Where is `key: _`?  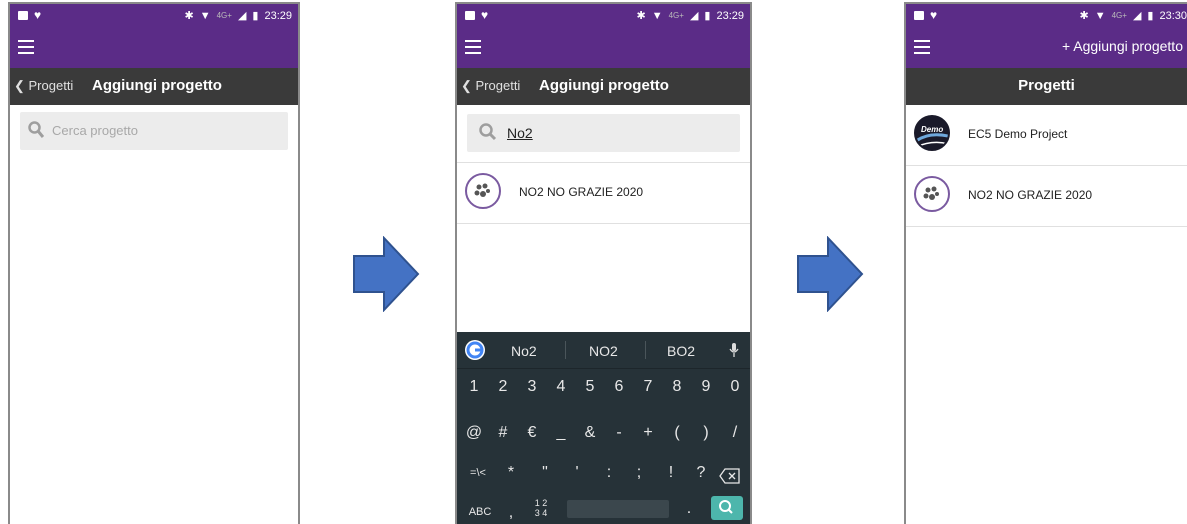
key: _ is located at coordinates (561, 433).